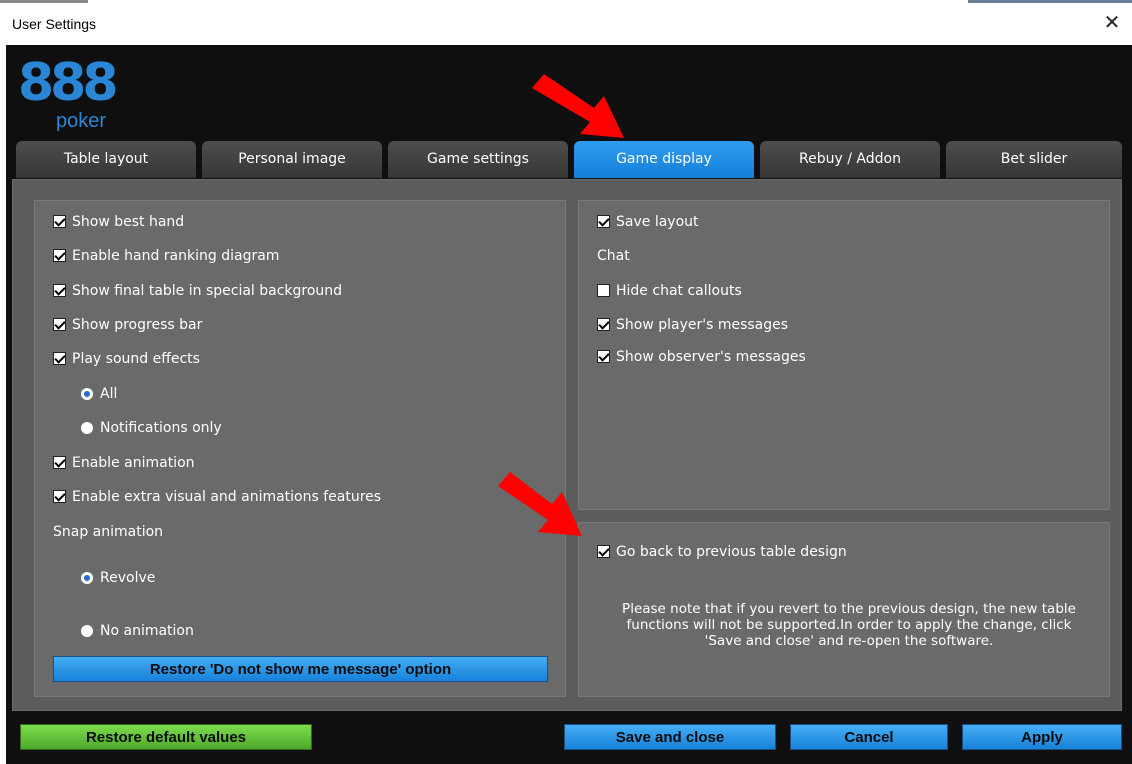 The height and width of the screenshot is (764, 1132). What do you see at coordinates (293, 359) in the screenshot?
I see `sound-effects-option: Play sound effects` at bounding box center [293, 359].